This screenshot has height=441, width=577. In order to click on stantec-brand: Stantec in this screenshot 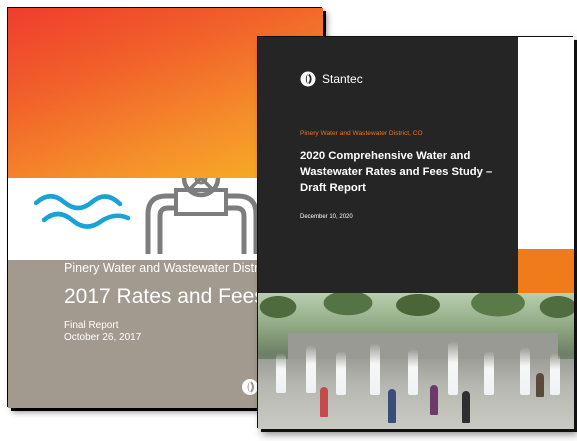, I will do `click(331, 79)`.